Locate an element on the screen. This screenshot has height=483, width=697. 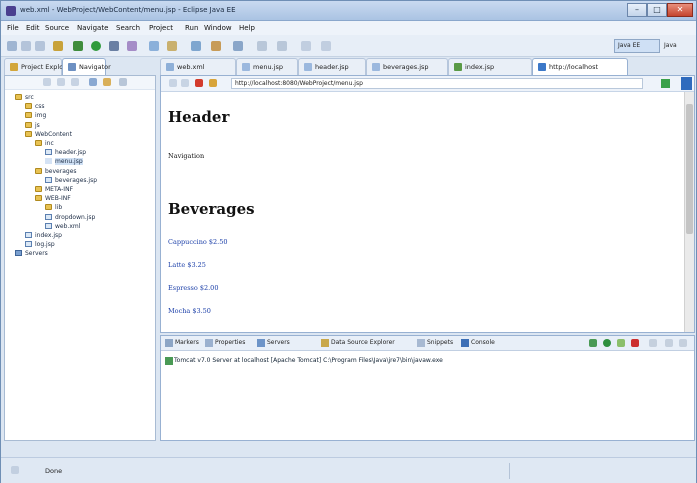
tab-properties: Properties is located at coordinates (225, 343).